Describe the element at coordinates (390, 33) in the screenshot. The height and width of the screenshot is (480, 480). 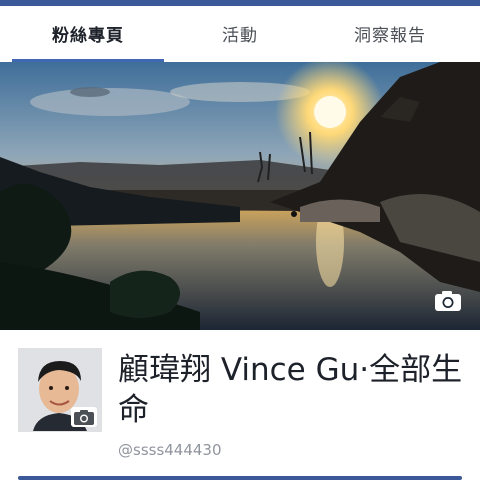
I see `tab-insights: 洞察報告` at that location.